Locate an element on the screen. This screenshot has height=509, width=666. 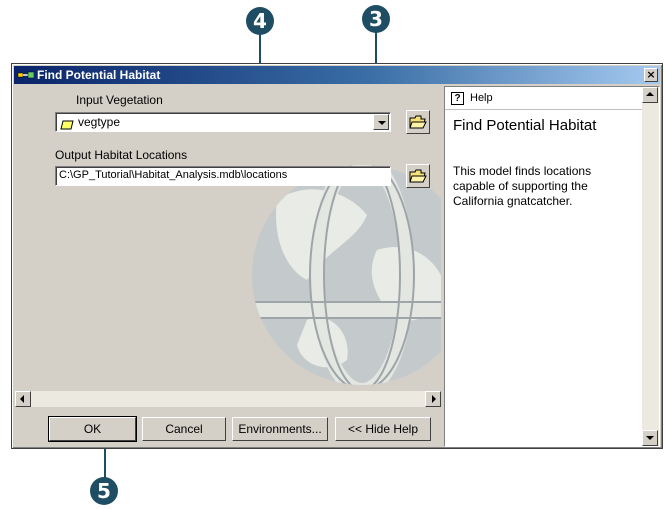
model-icon is located at coordinates (26, 75).